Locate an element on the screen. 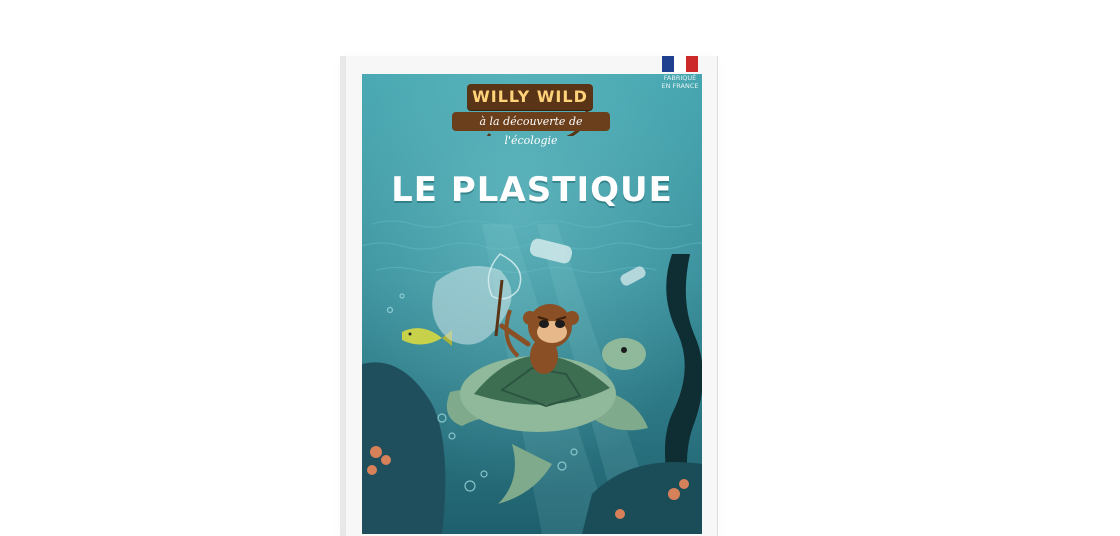 Image resolution: width=1120 pixels, height=536 pixels. series-title: WILLY WILD is located at coordinates (530, 97).